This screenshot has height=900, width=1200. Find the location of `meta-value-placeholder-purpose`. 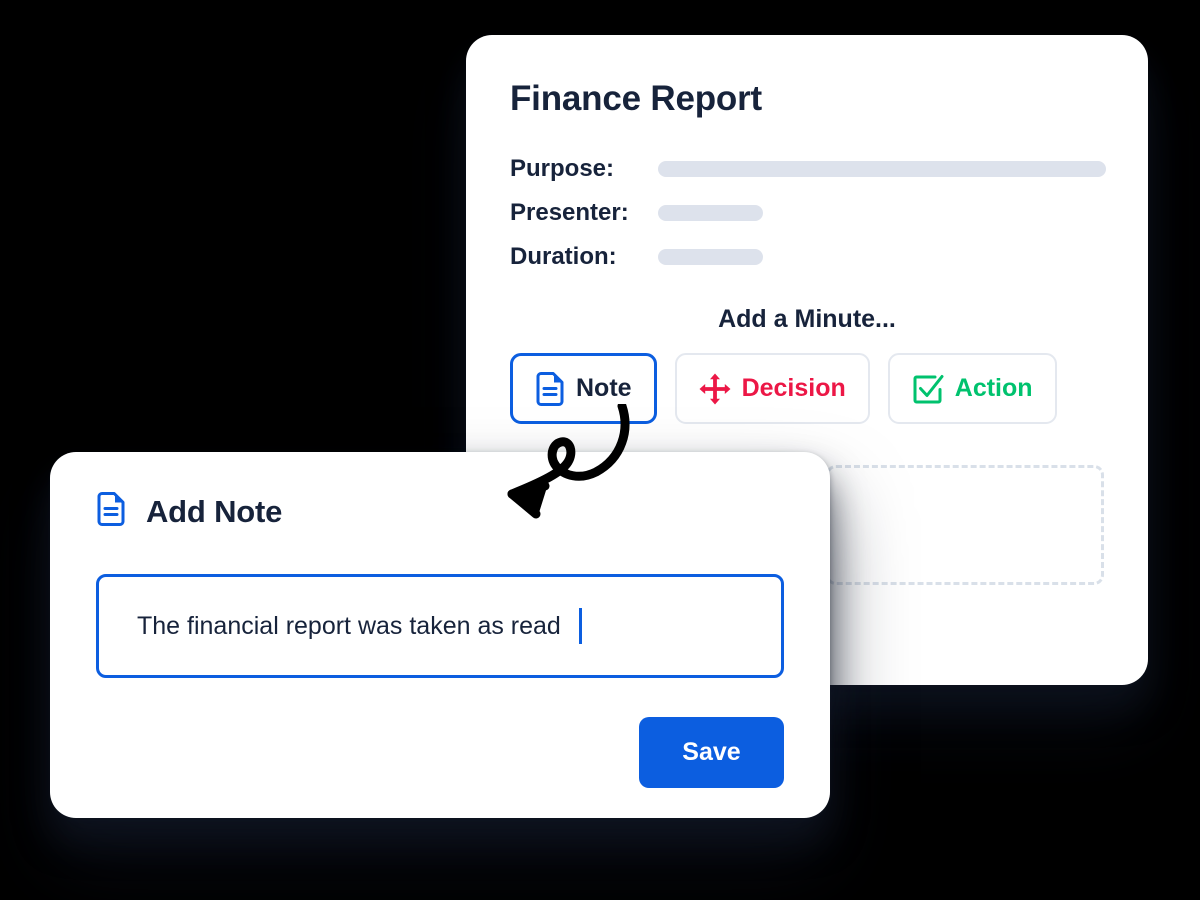

meta-value-placeholder-purpose is located at coordinates (882, 169).